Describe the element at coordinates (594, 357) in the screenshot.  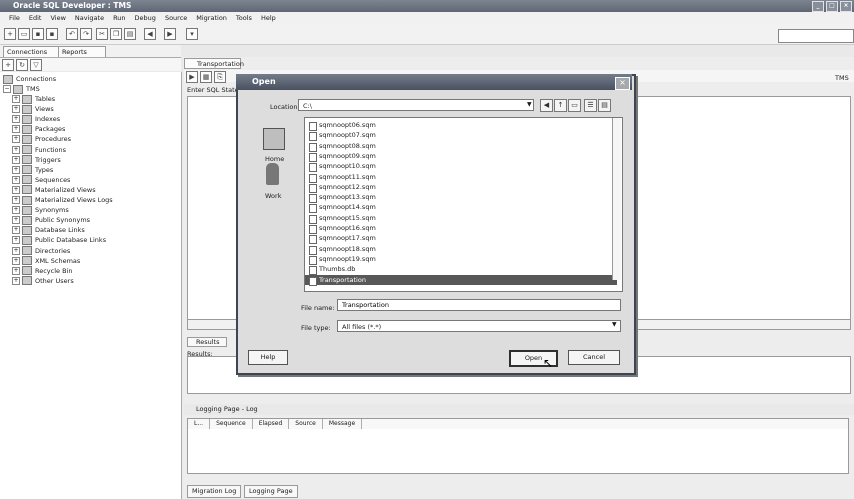
I see `cancel-button: Cancel` at that location.